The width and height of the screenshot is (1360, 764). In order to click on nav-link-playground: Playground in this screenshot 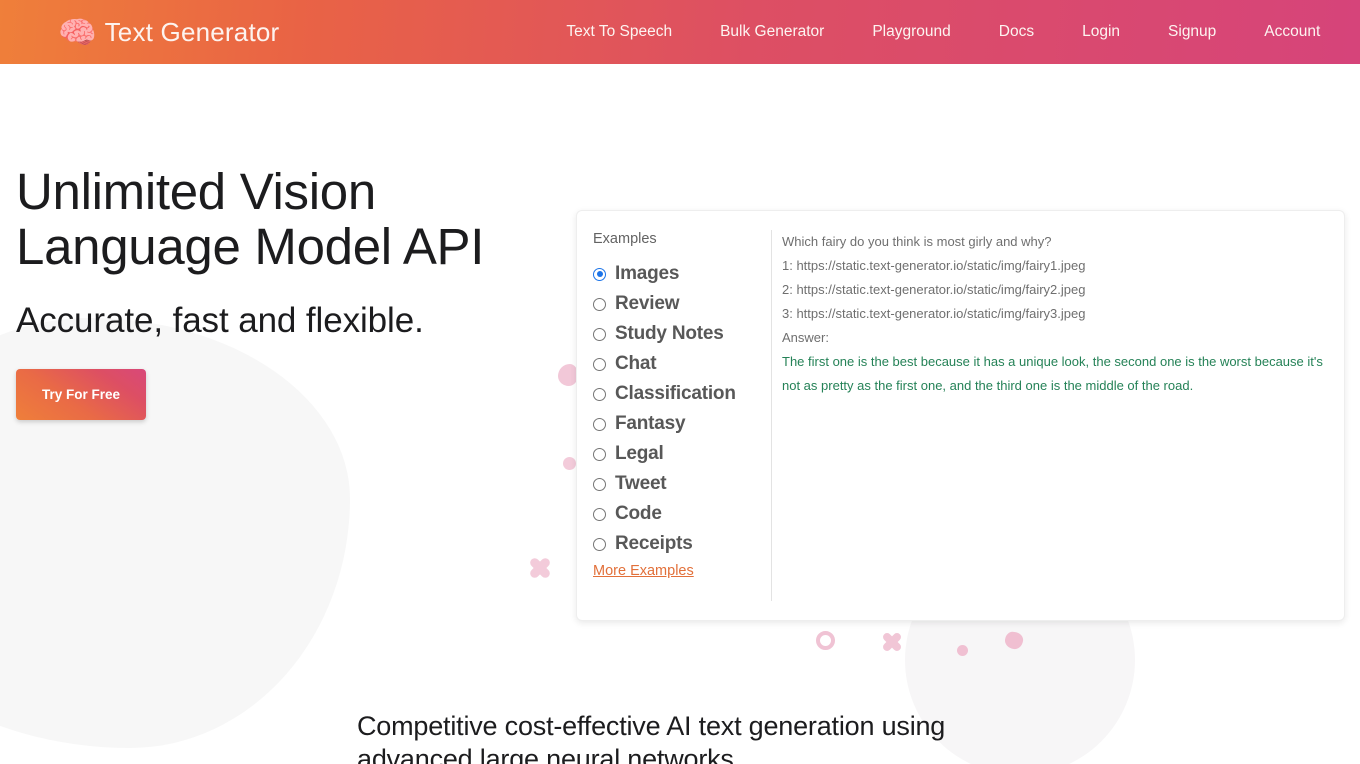, I will do `click(911, 32)`.